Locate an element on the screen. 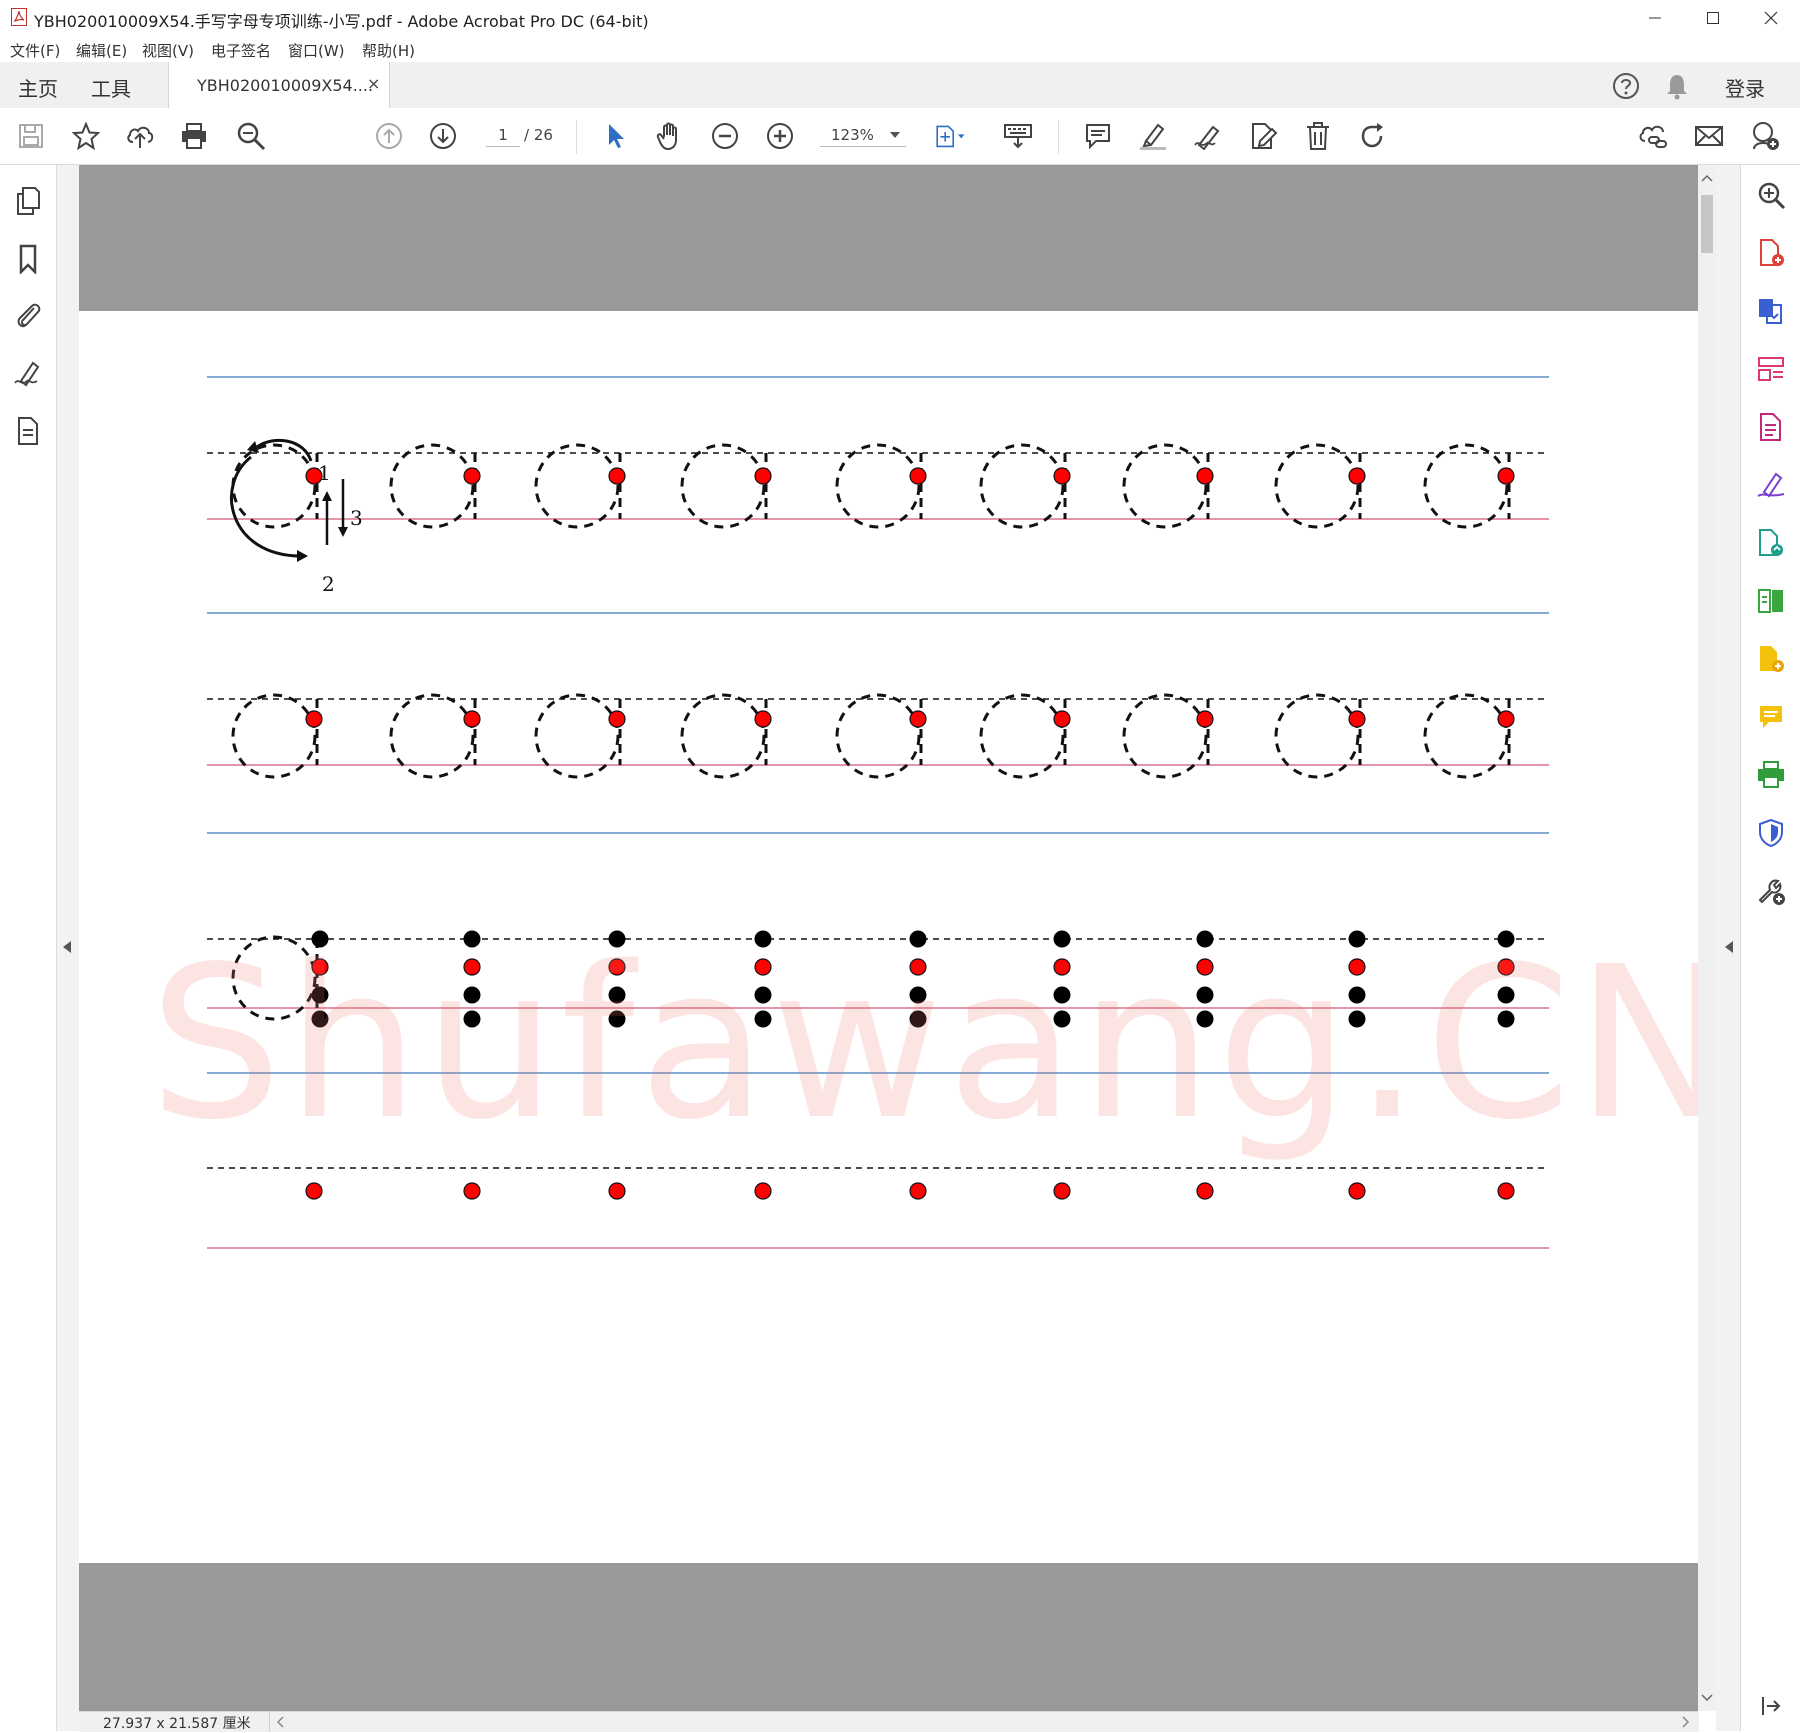  print-button is located at coordinates (194, 136).